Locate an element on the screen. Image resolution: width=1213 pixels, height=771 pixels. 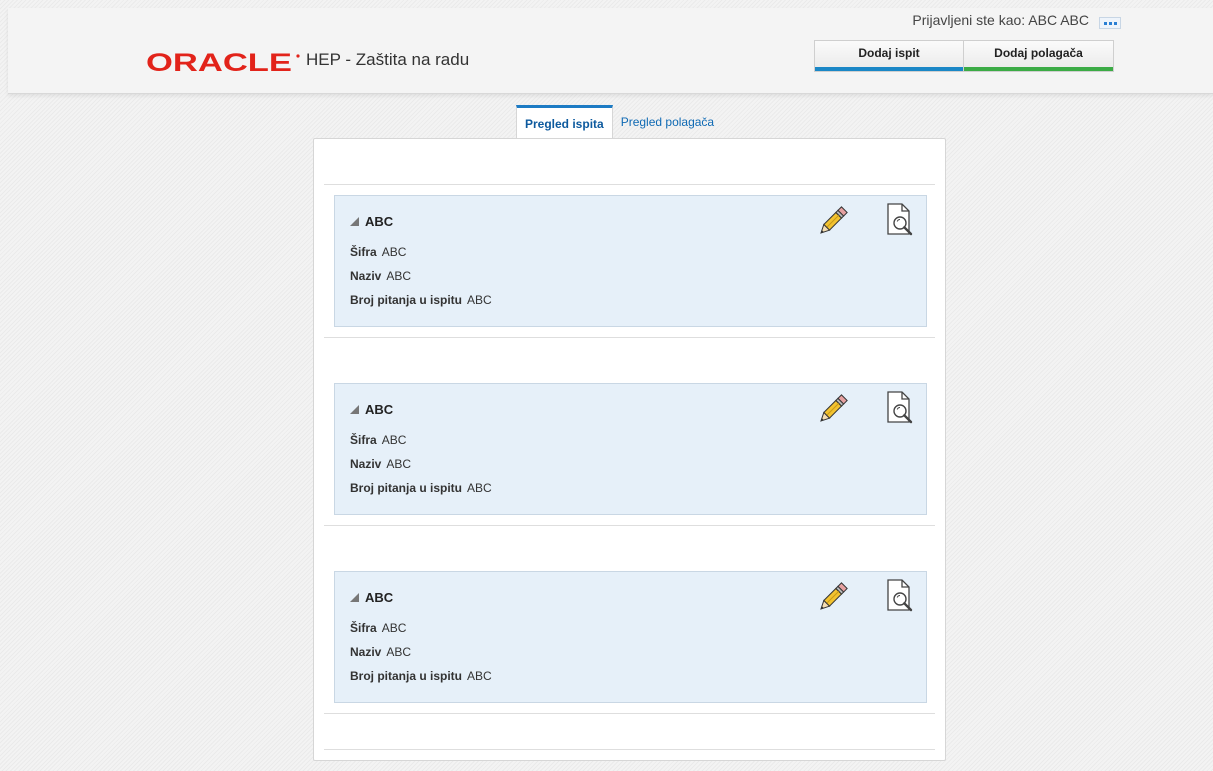
logged-in-user-label: Prijavljeni ste kao: ABC ABC is located at coordinates (1000, 20).